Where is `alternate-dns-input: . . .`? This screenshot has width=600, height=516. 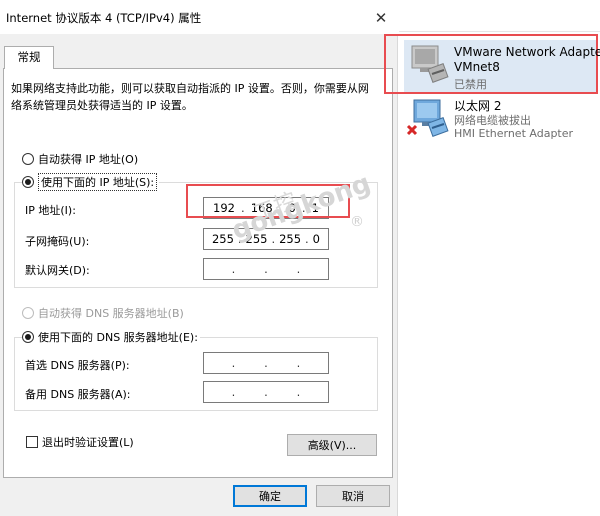
alternate-dns-input: . . . is located at coordinates (266, 392).